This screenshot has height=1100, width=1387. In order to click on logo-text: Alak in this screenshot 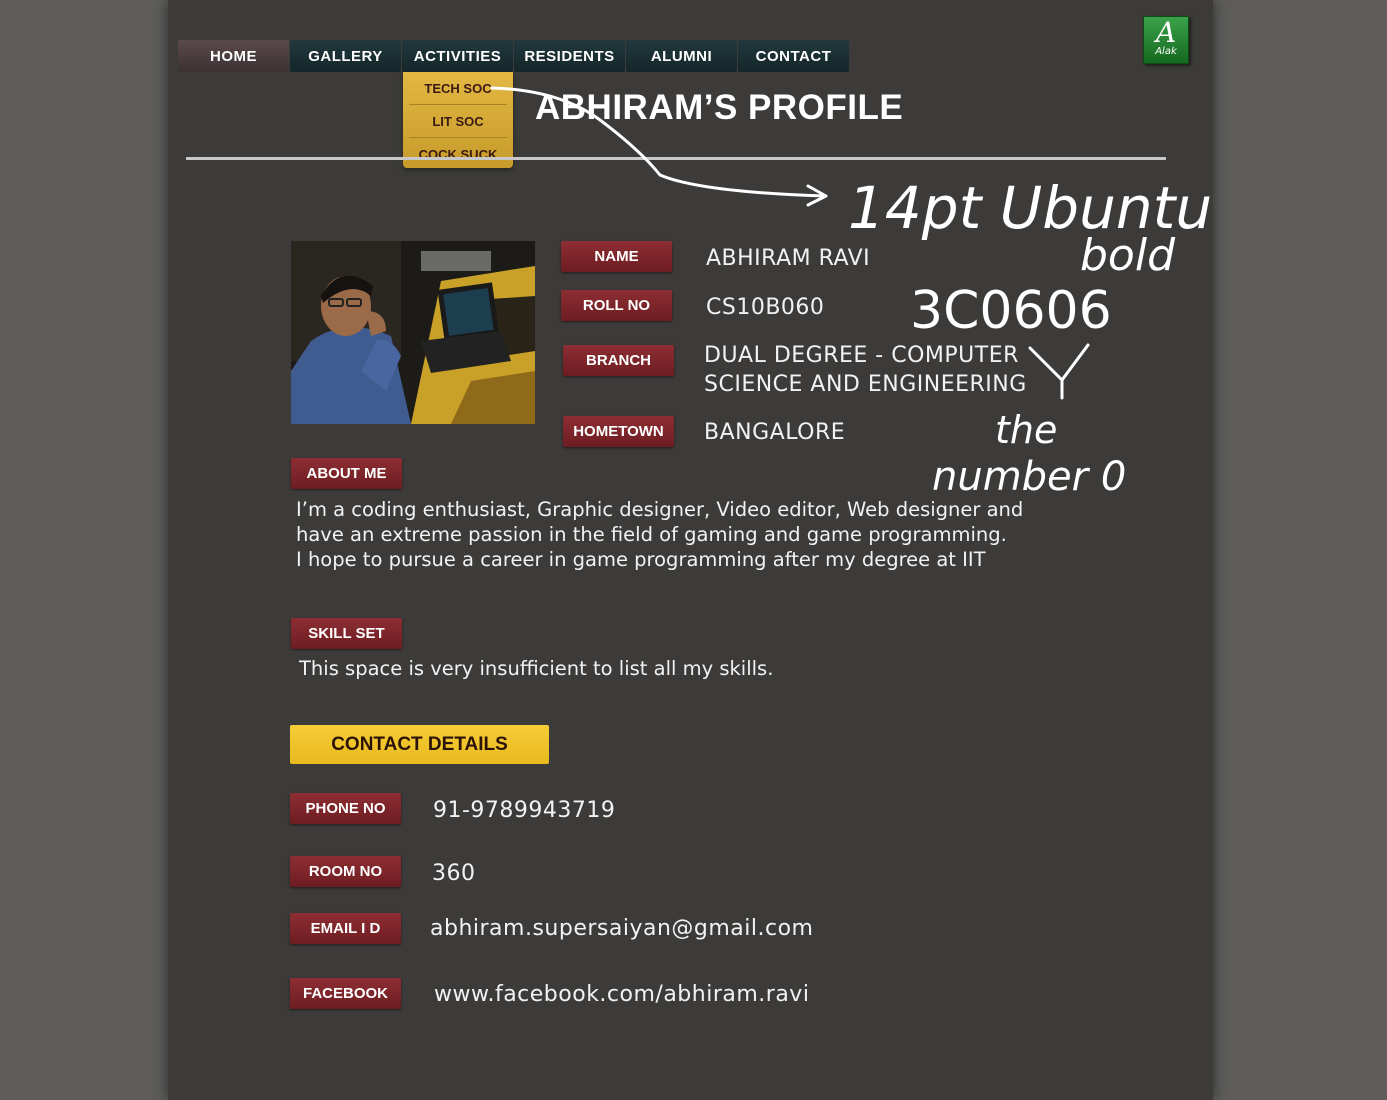, I will do `click(1166, 51)`.